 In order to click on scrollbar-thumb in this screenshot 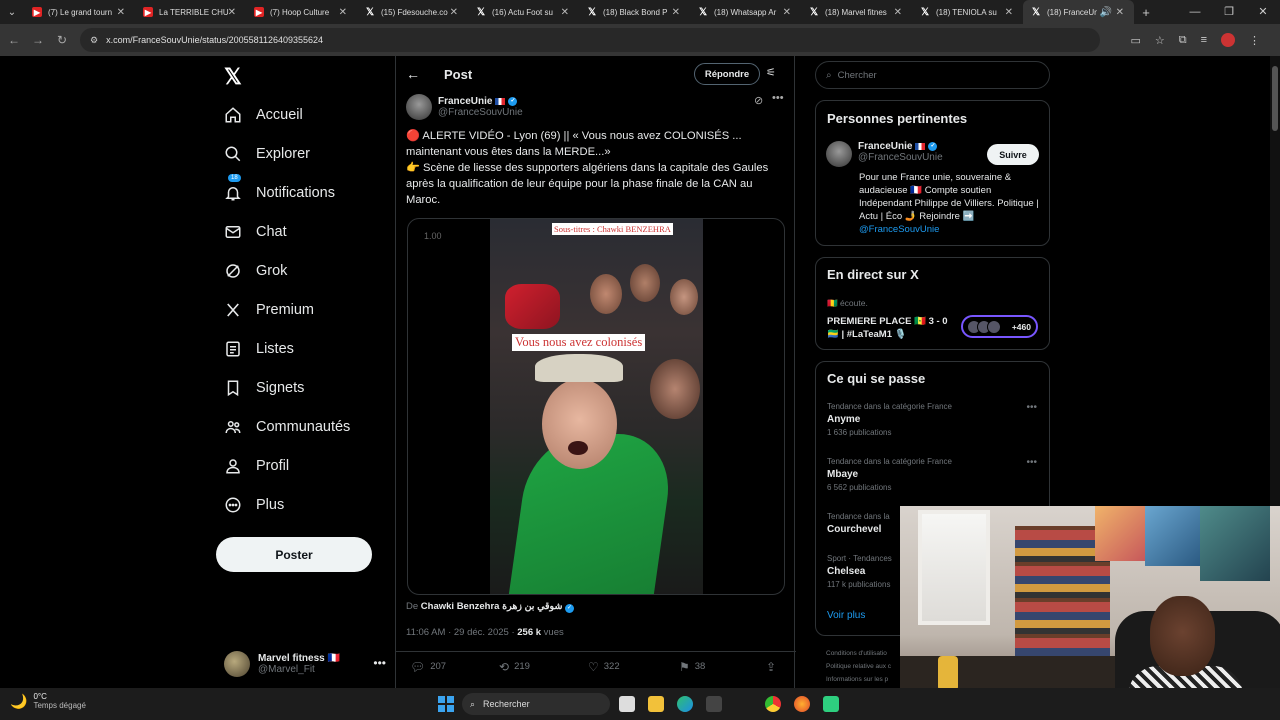, I will do `click(1275, 98)`.